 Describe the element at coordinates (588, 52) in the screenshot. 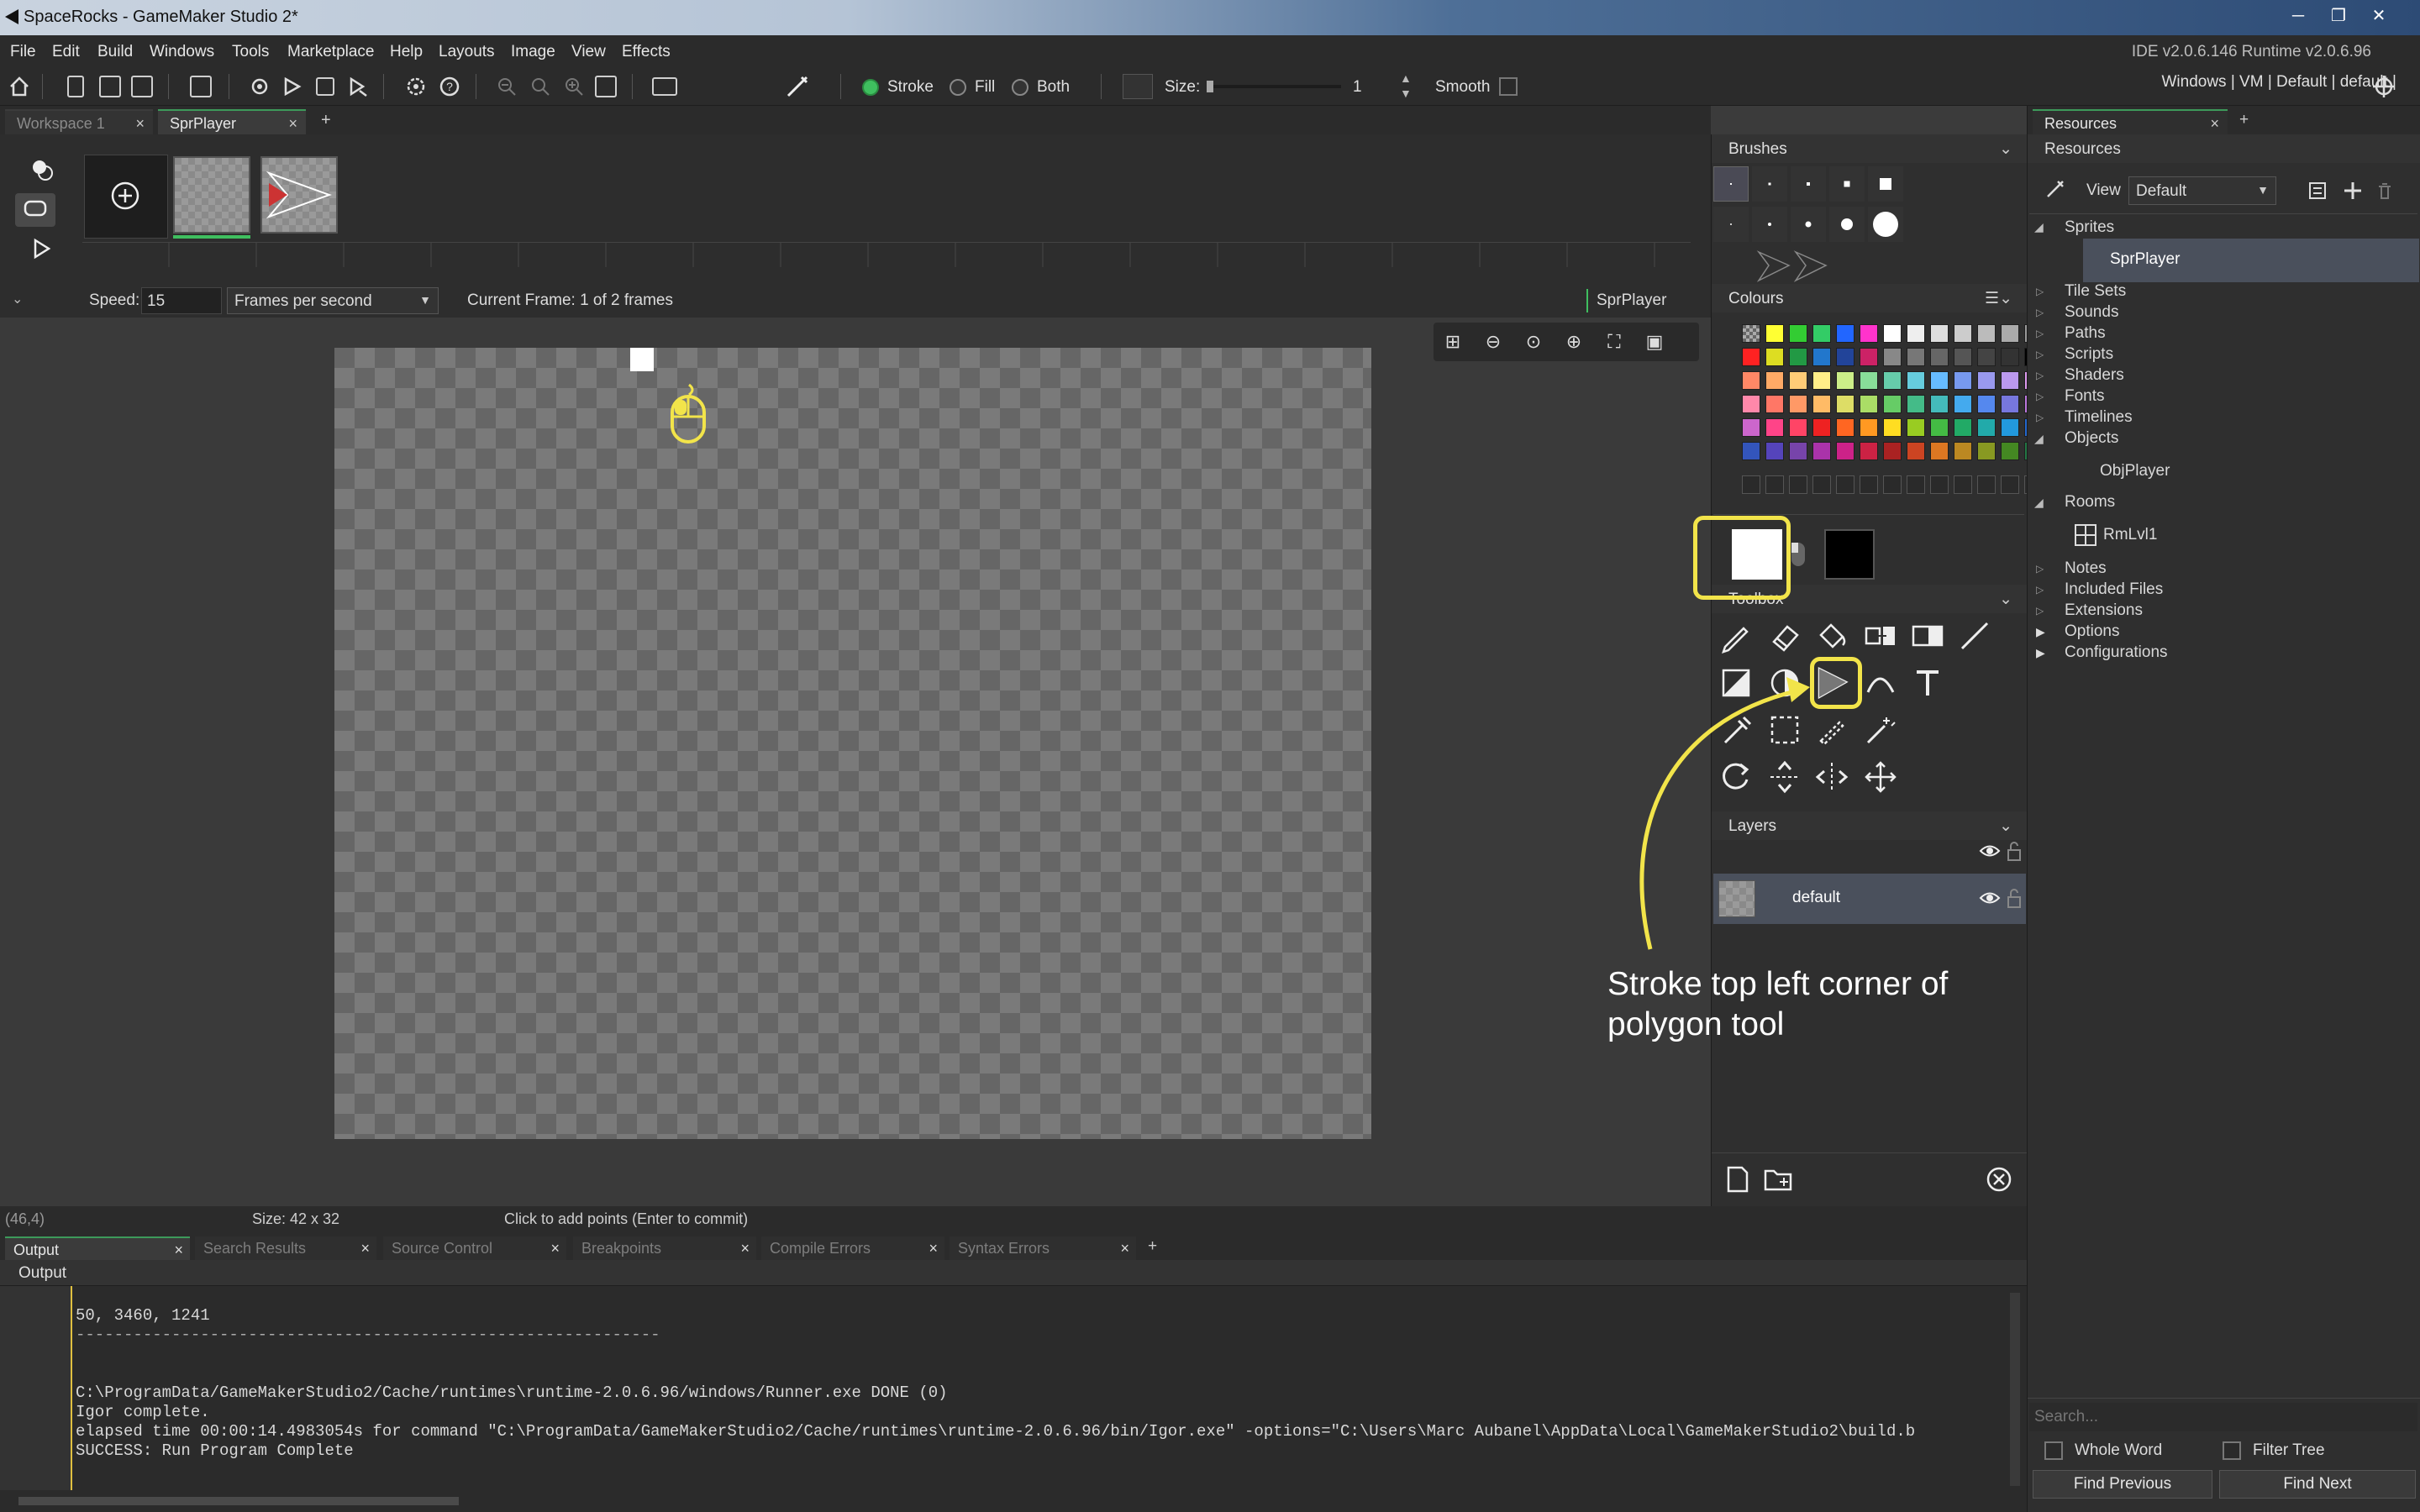

I see `menu-view: View` at that location.